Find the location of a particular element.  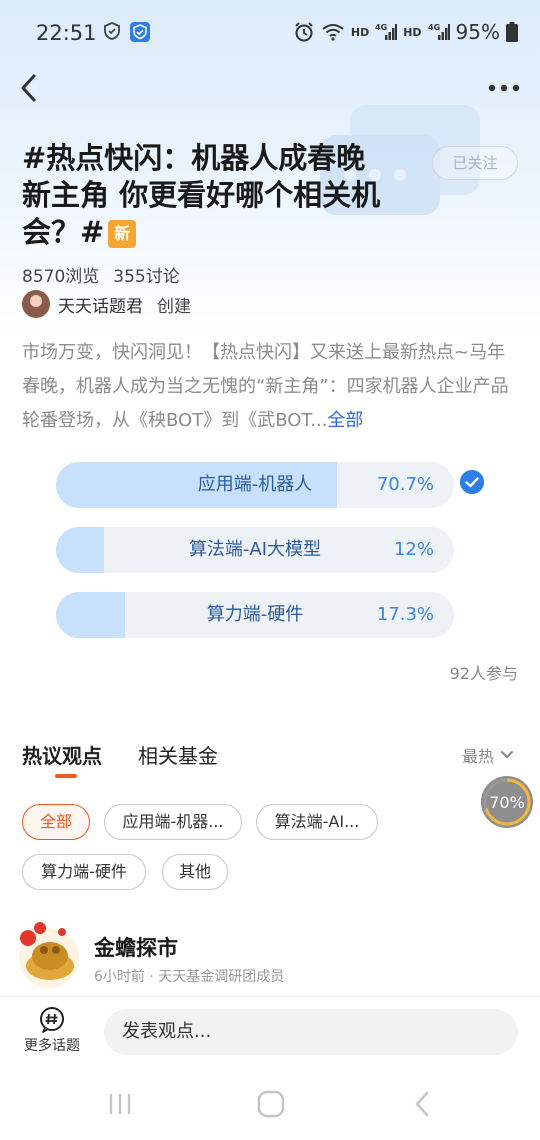

network-label-2: HD is located at coordinates (412, 32).